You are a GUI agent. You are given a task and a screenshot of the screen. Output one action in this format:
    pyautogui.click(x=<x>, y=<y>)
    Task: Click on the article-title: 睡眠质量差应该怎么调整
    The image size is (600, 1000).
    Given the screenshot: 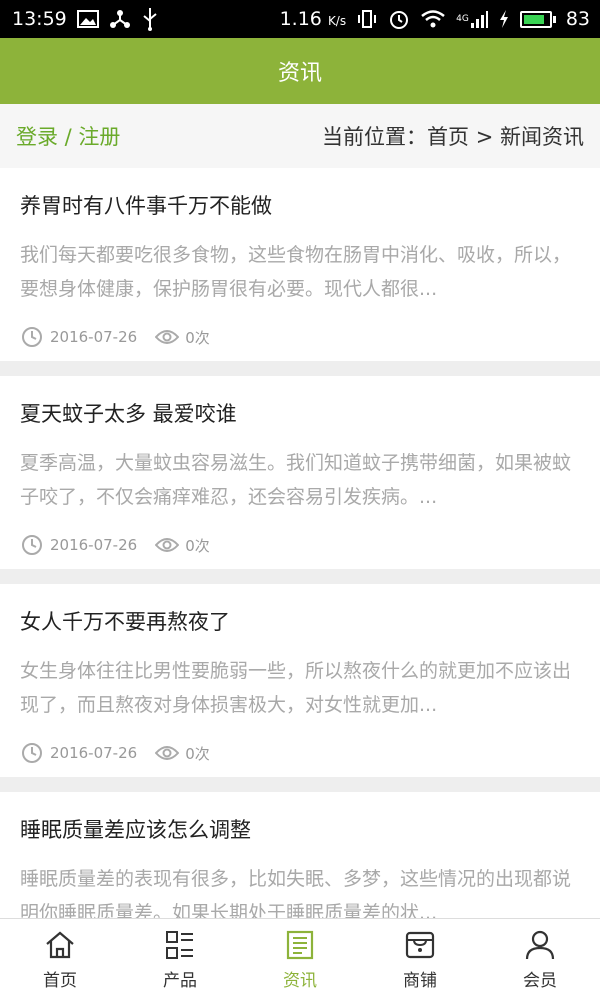 What is the action you would take?
    pyautogui.click(x=135, y=830)
    